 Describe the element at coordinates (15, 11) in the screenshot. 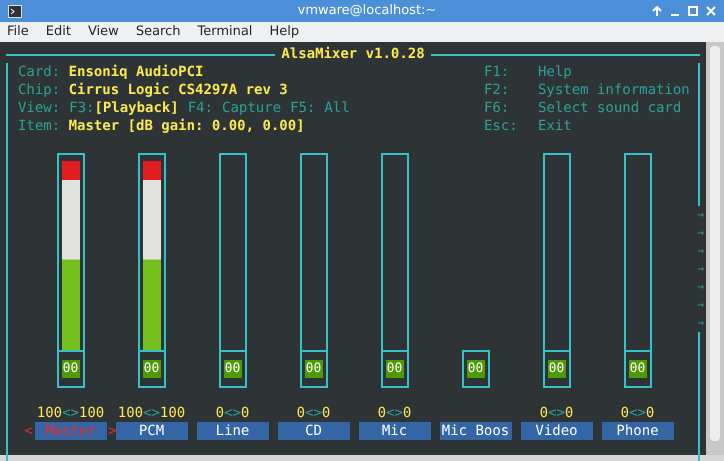

I see `terminal-icon` at that location.